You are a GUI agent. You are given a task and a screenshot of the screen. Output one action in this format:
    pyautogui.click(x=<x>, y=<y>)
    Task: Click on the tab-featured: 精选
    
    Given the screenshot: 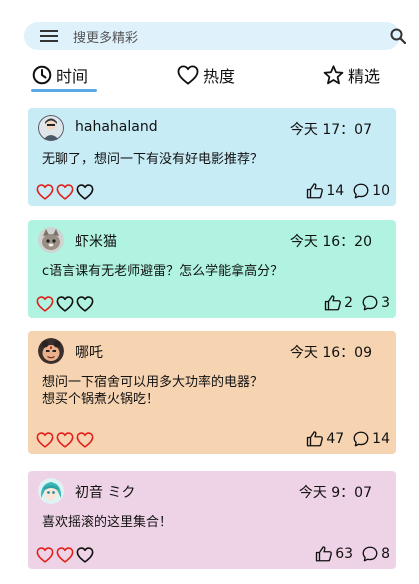 What is the action you would take?
    pyautogui.click(x=351, y=75)
    